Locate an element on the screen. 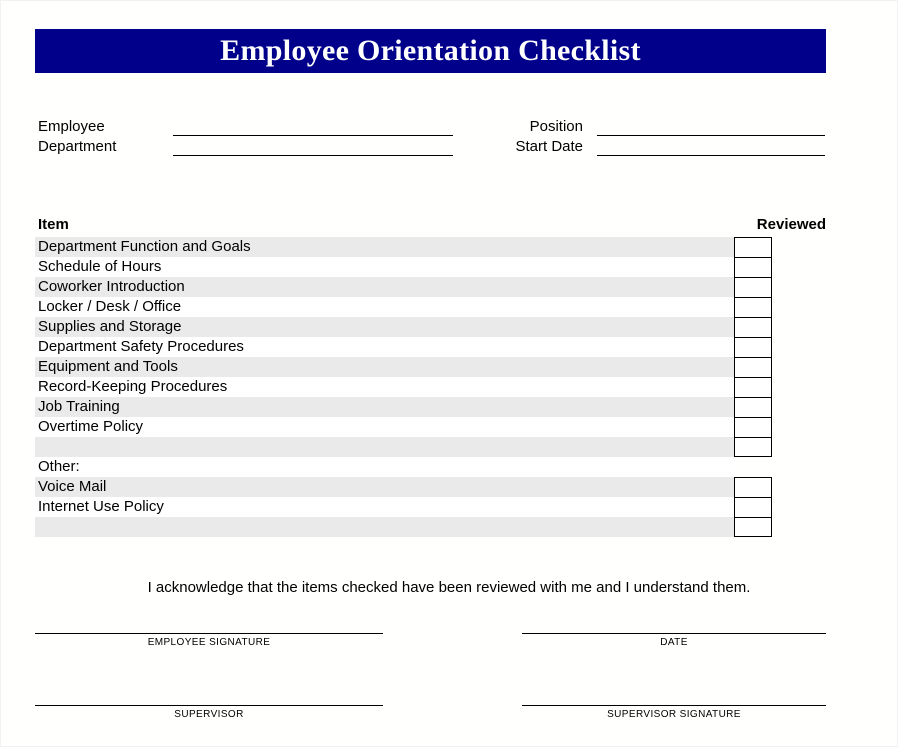  supervisor-line is located at coordinates (209, 705).